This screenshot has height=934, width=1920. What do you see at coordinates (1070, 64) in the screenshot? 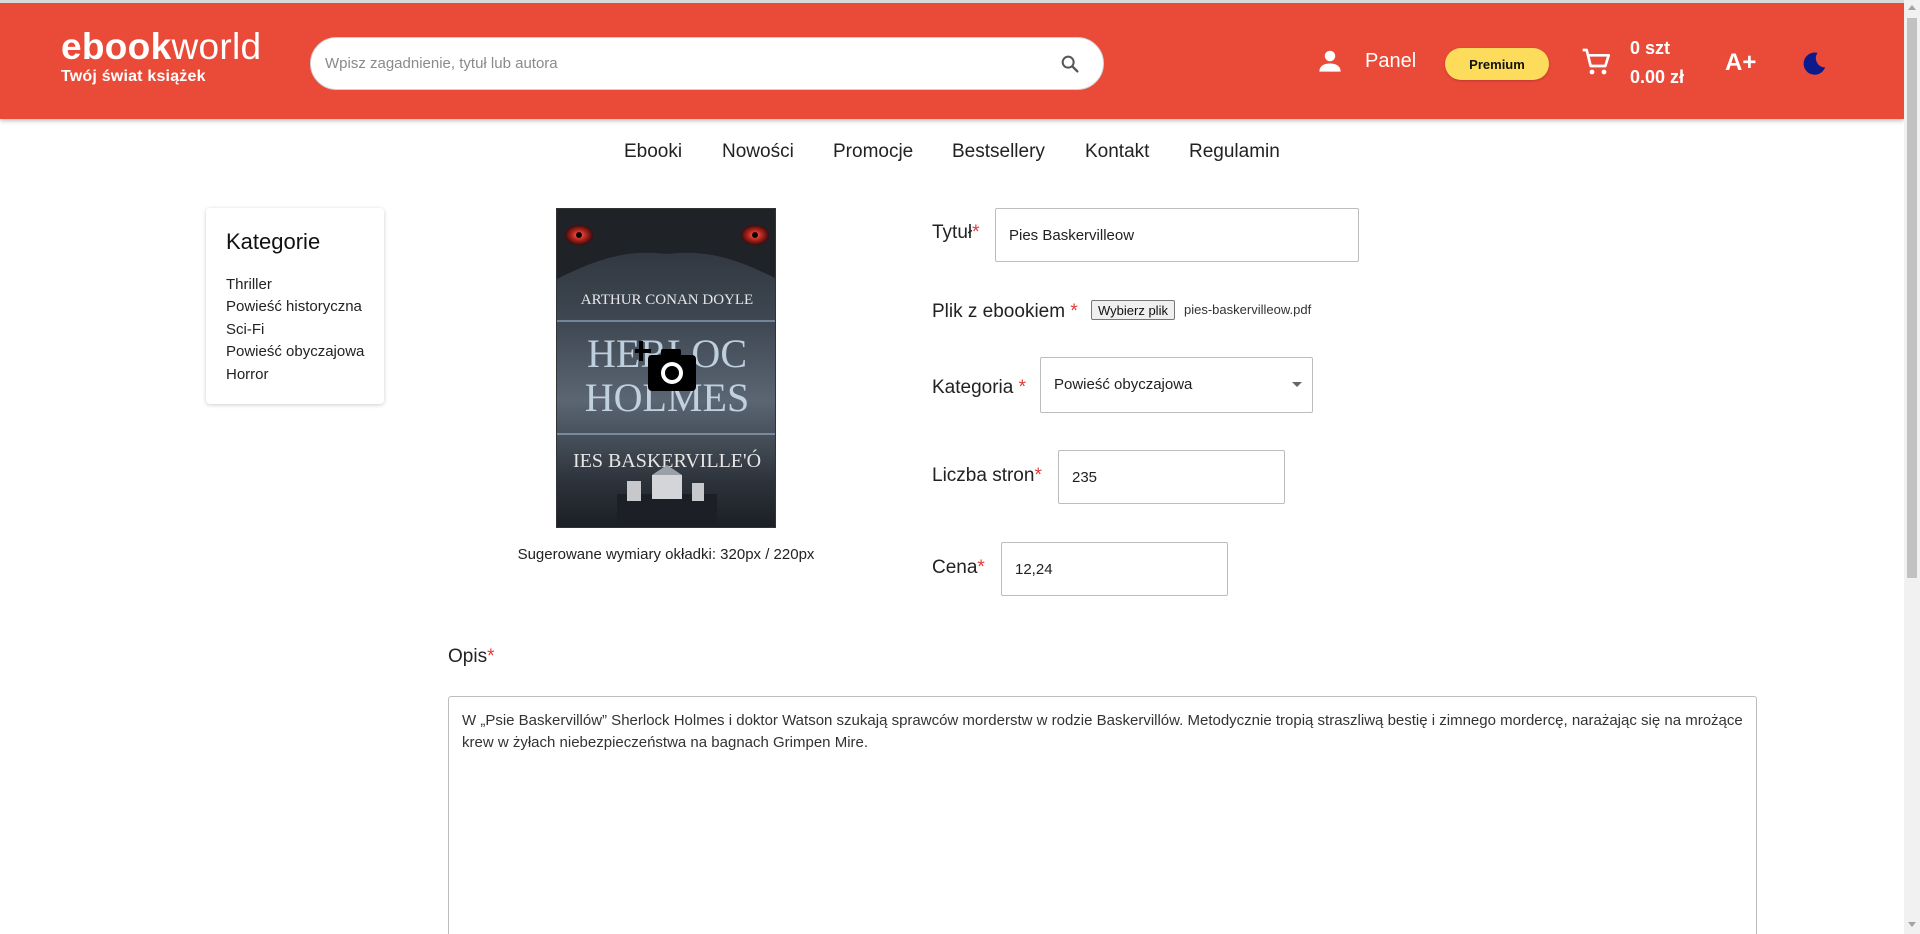
I see `search-icon` at bounding box center [1070, 64].